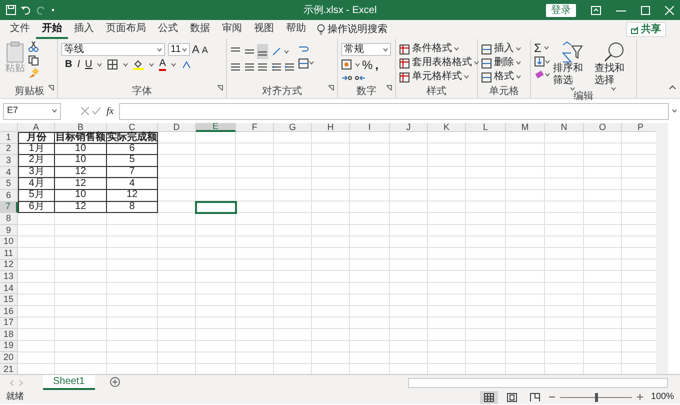 This screenshot has height=405, width=680. I want to click on row-header: 10, so click(9, 242).